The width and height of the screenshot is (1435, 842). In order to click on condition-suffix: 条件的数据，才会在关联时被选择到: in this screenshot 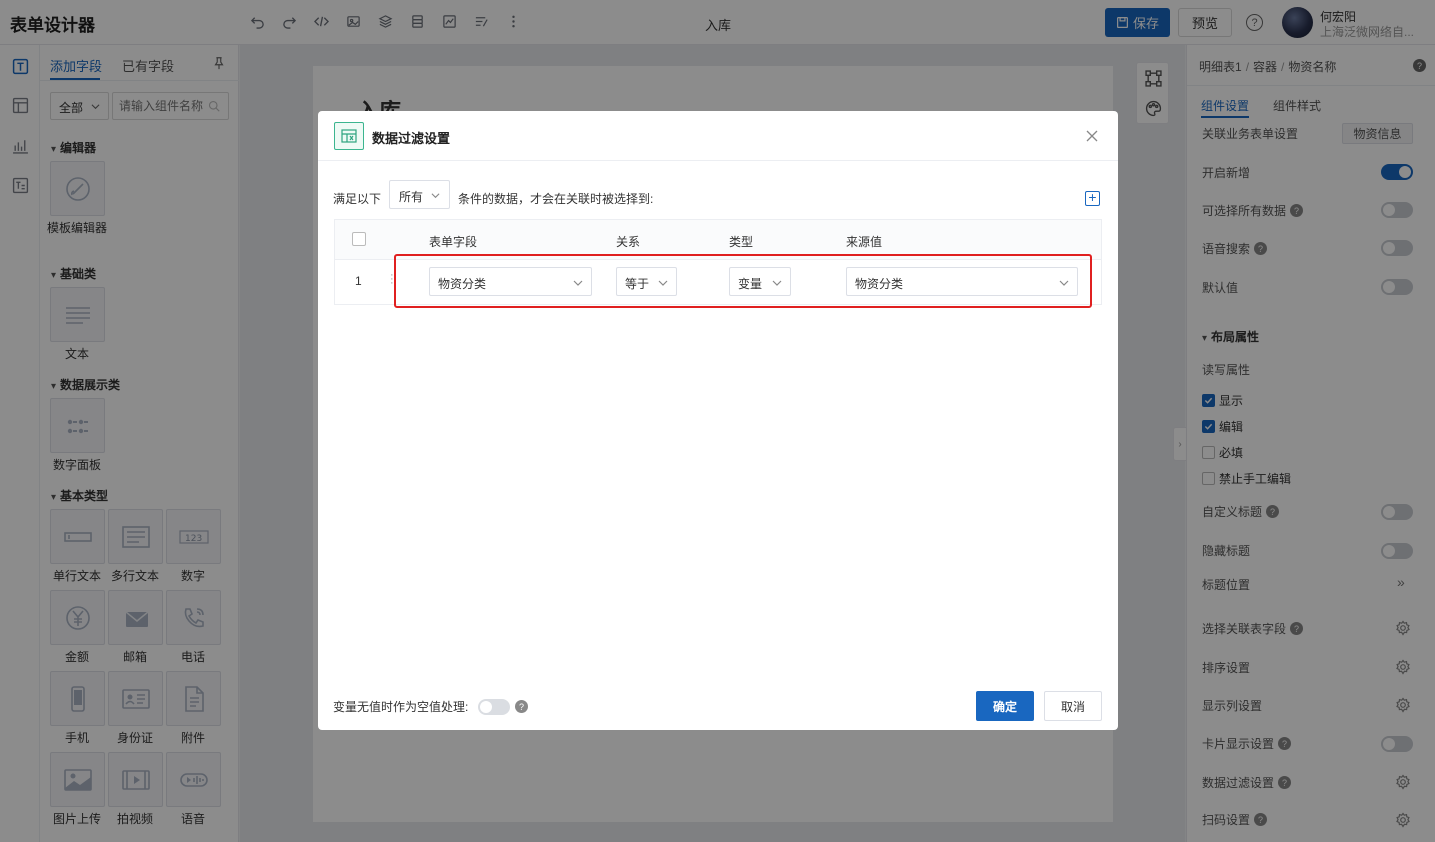, I will do `click(556, 199)`.